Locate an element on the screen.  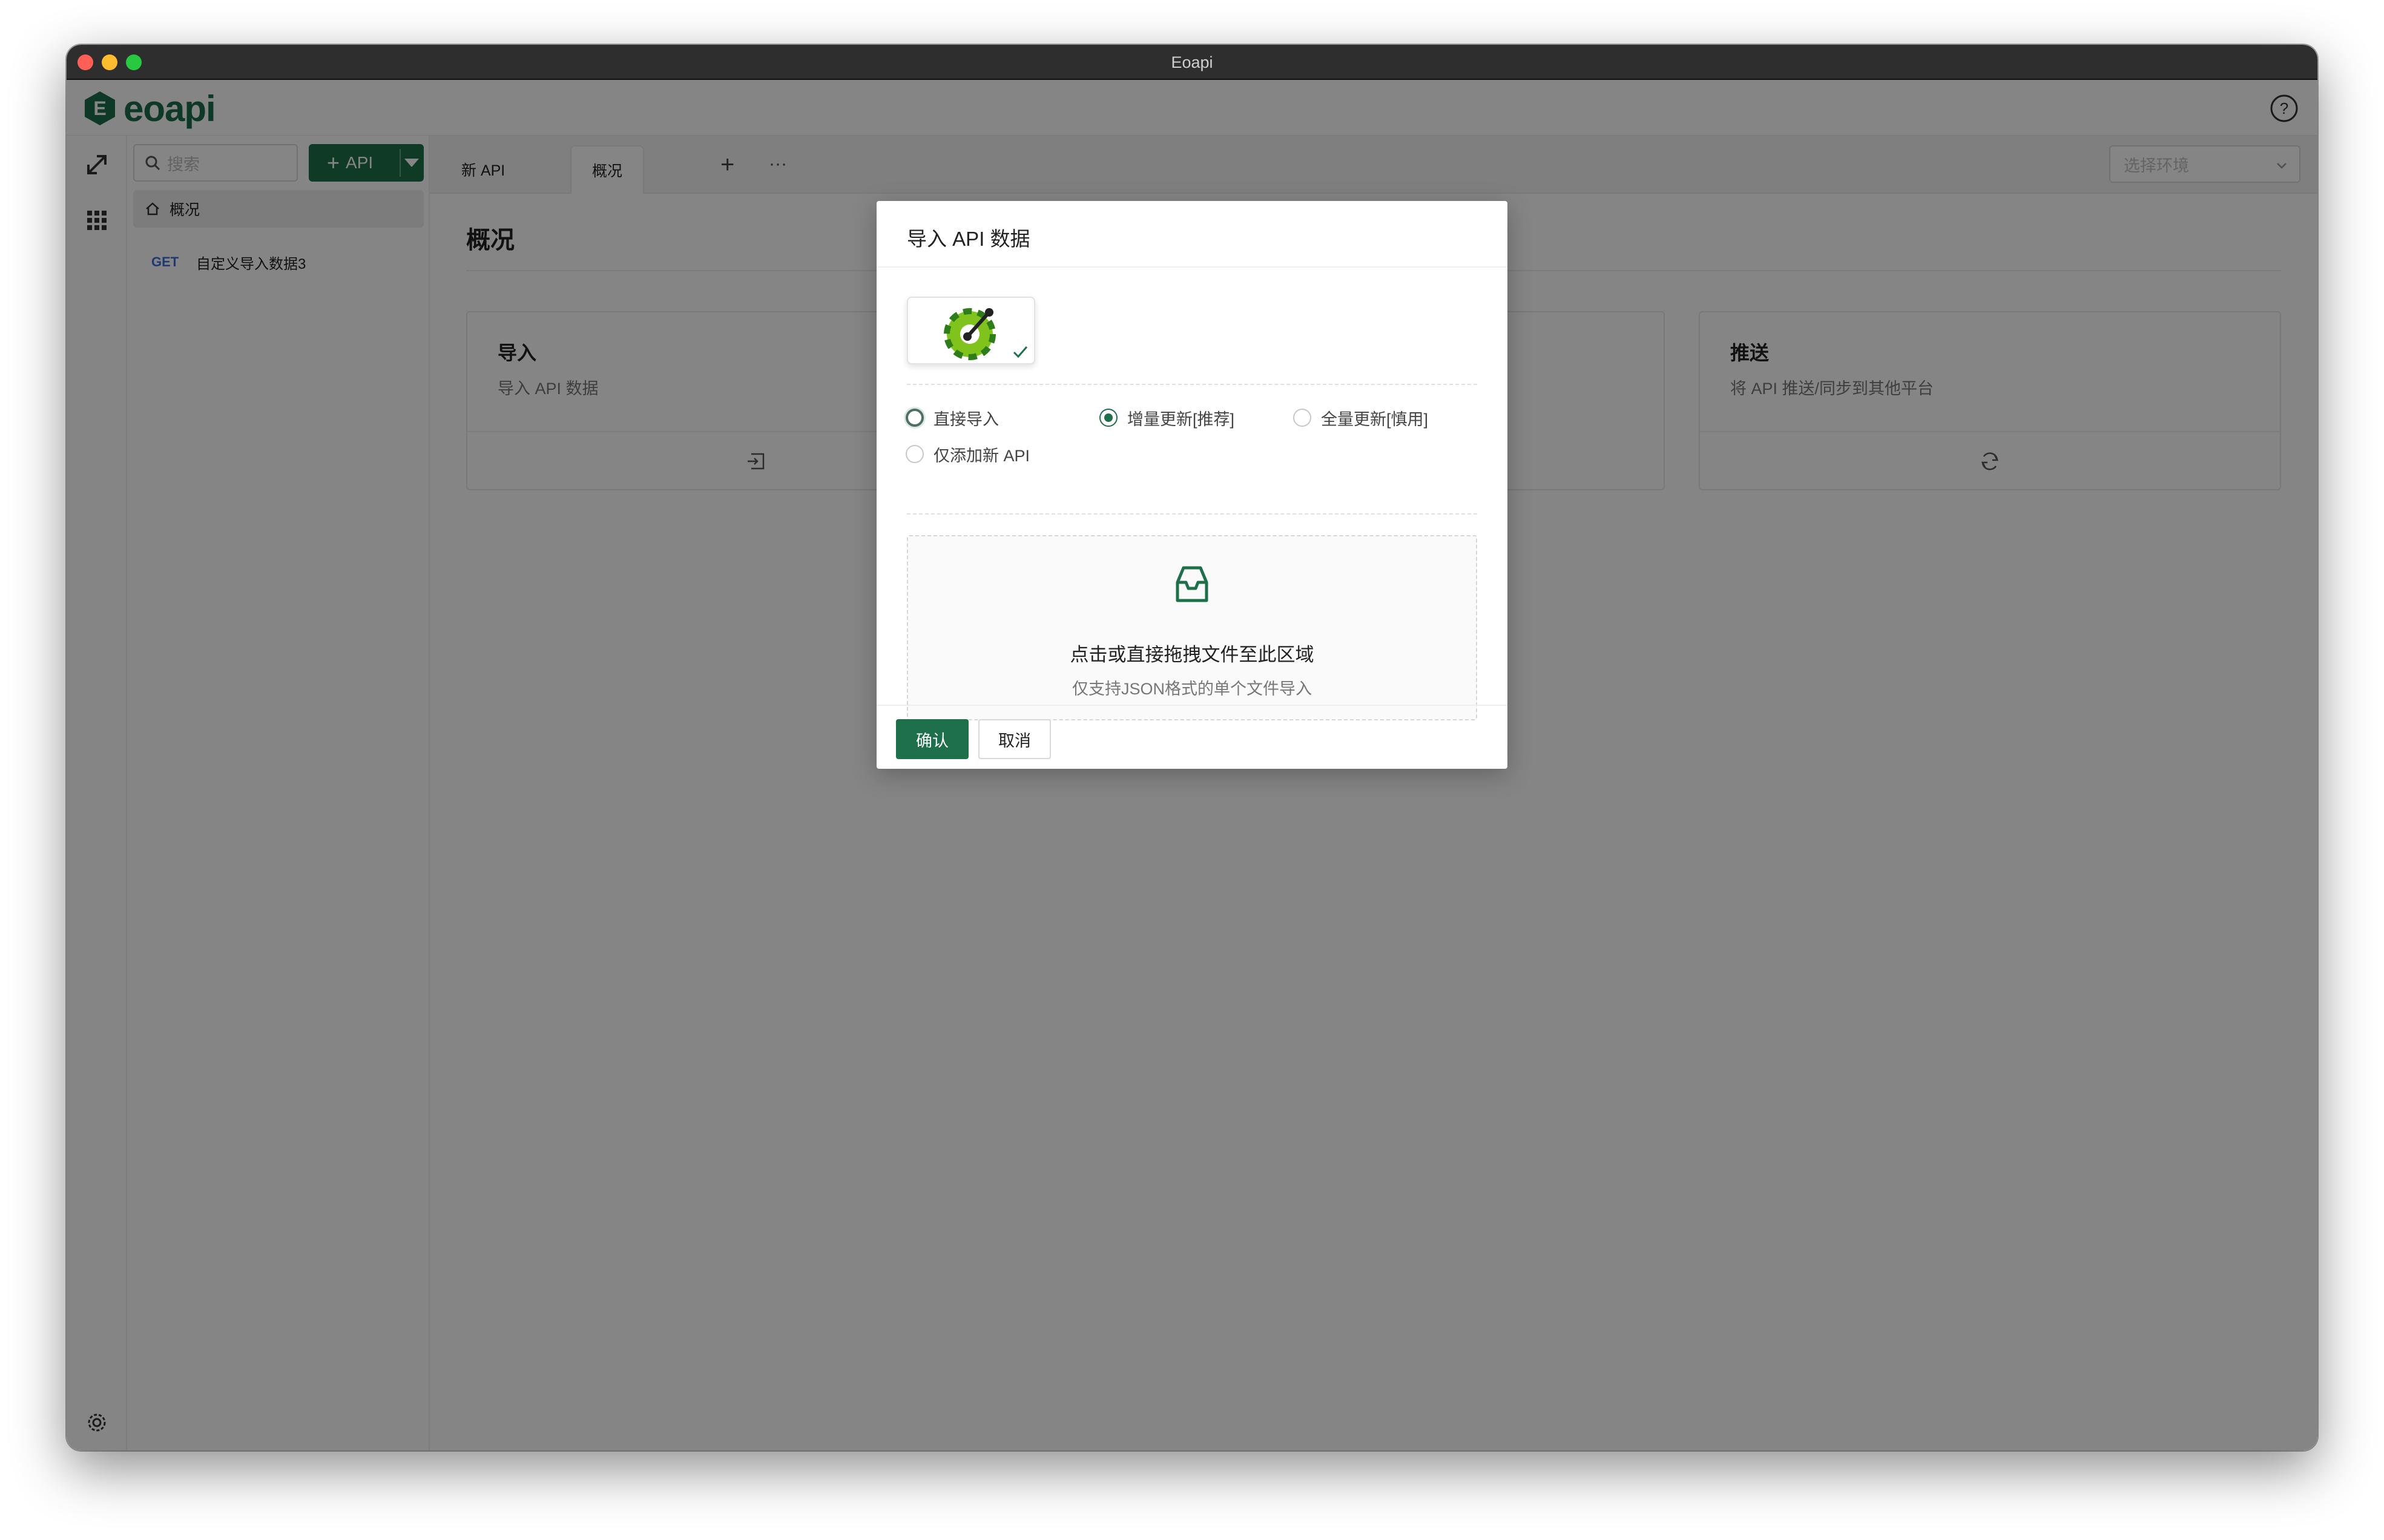
format-option-swagger is located at coordinates (971, 331).